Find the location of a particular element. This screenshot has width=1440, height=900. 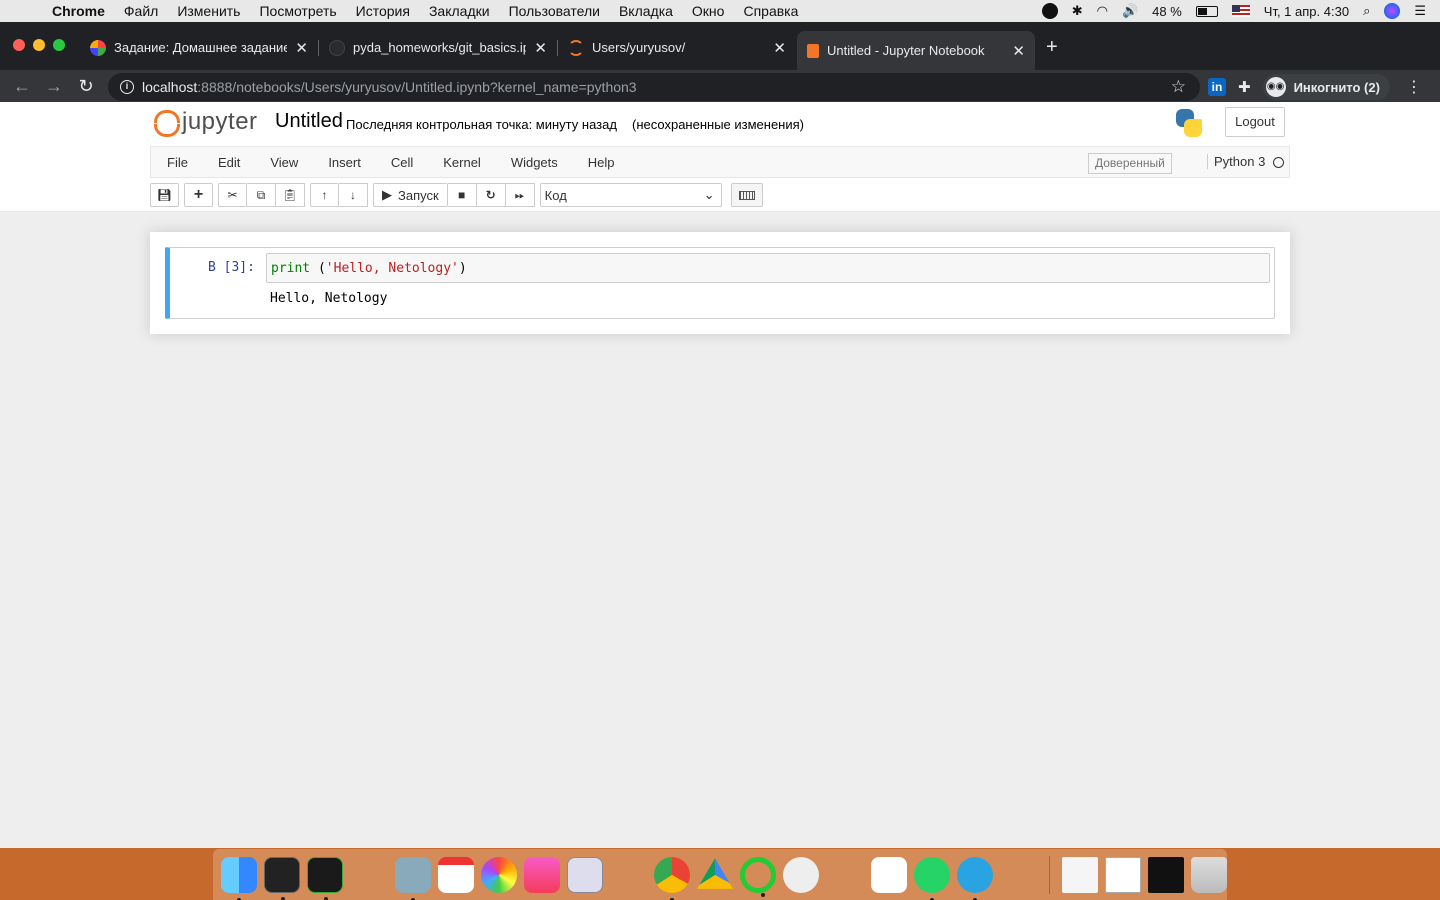

new-tab-button: + is located at coordinates (1052, 47).